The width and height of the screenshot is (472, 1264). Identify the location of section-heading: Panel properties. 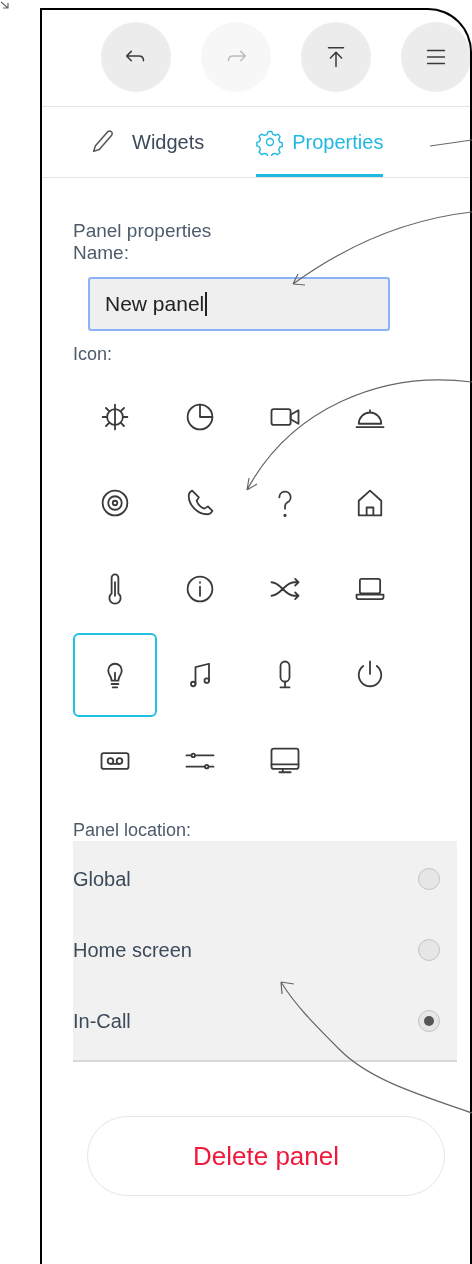
(143, 231).